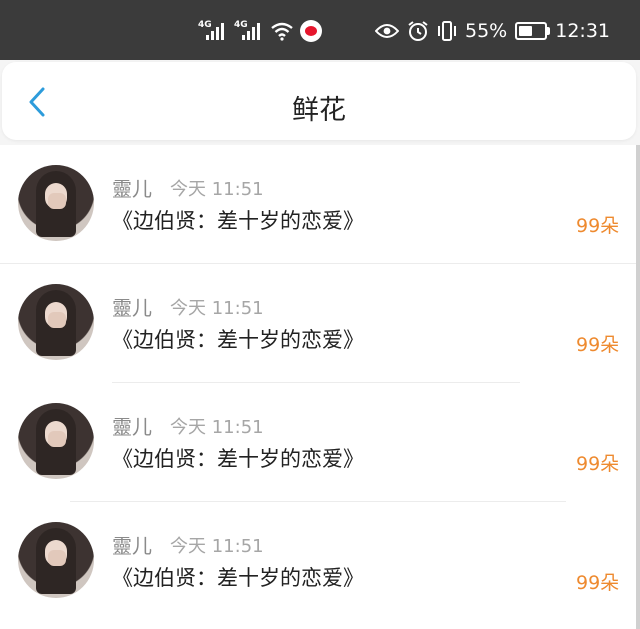 This screenshot has width=640, height=629. I want to click on scrollbar, so click(638, 387).